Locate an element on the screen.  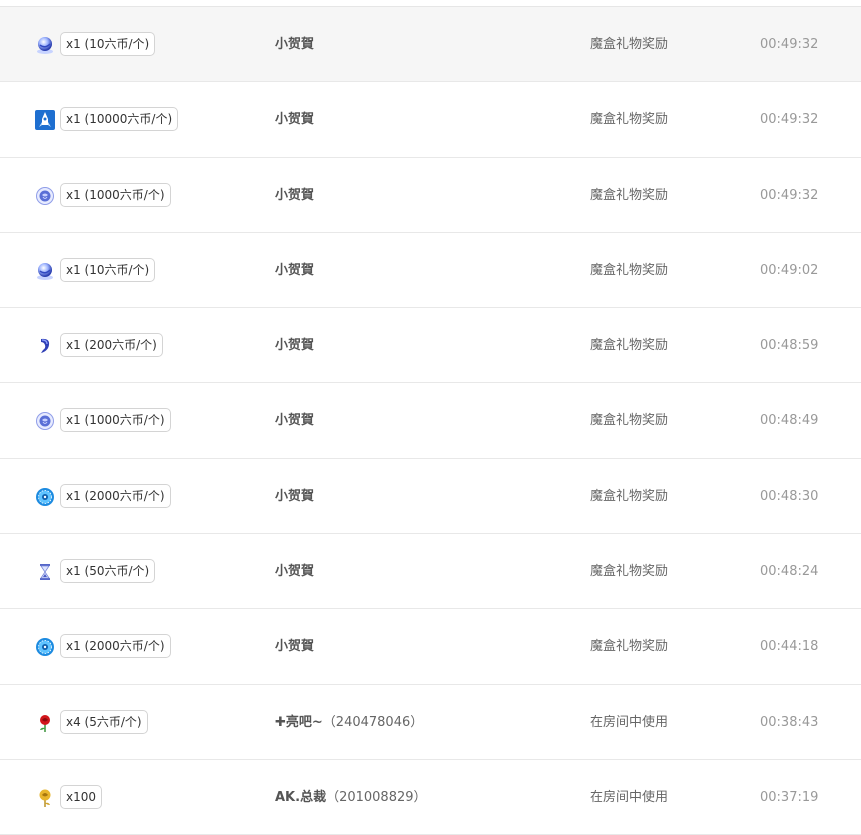
gift-record-row: x1 (50六币/个) 小贺賀 魔盒礼物奖励 00:48:24 is located at coordinates (430, 572).